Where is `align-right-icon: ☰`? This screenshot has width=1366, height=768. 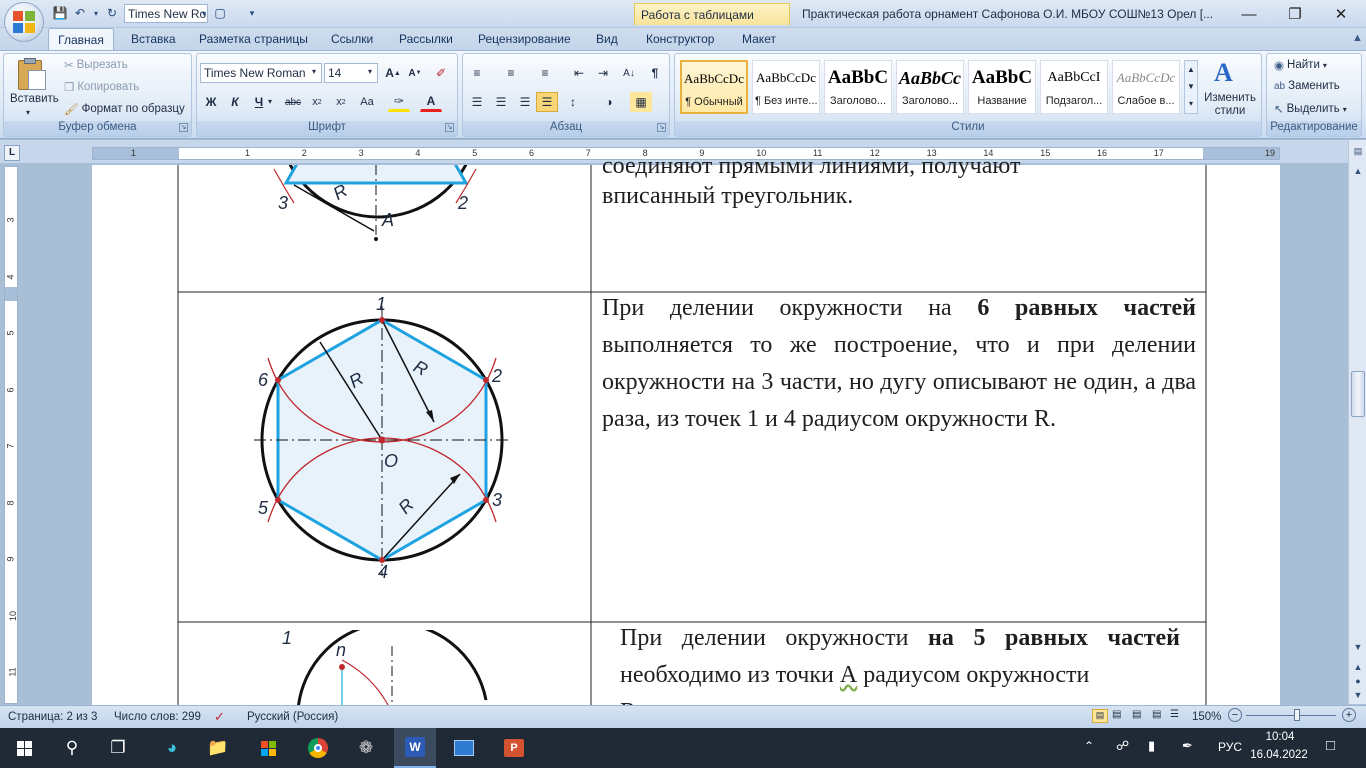
align-right-icon: ☰ is located at coordinates (525, 102).